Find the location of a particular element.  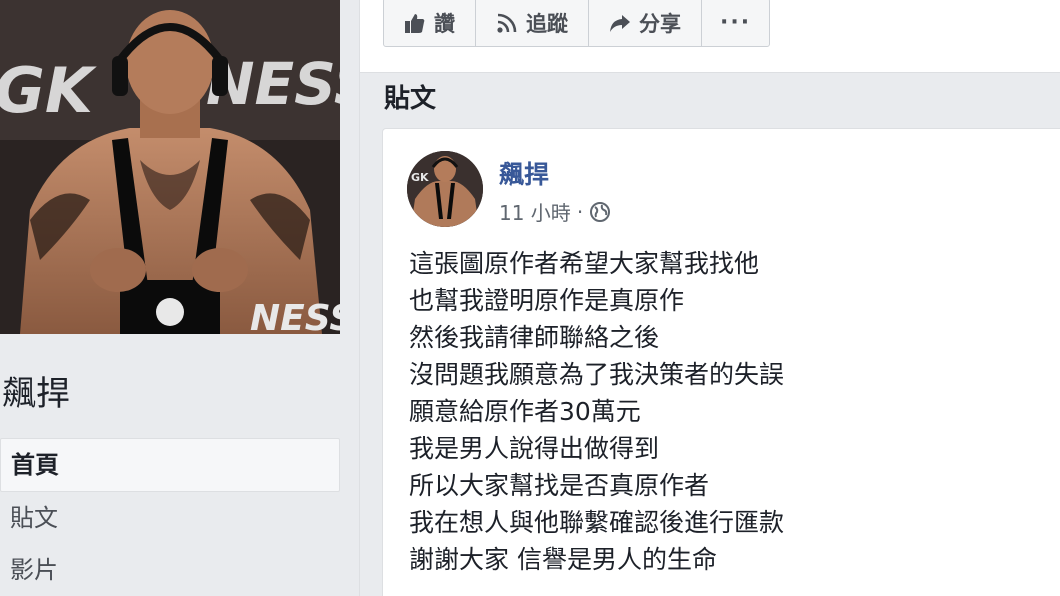

post-line: 這張圖原作者希望大家幫我找他 is located at coordinates (584, 263).